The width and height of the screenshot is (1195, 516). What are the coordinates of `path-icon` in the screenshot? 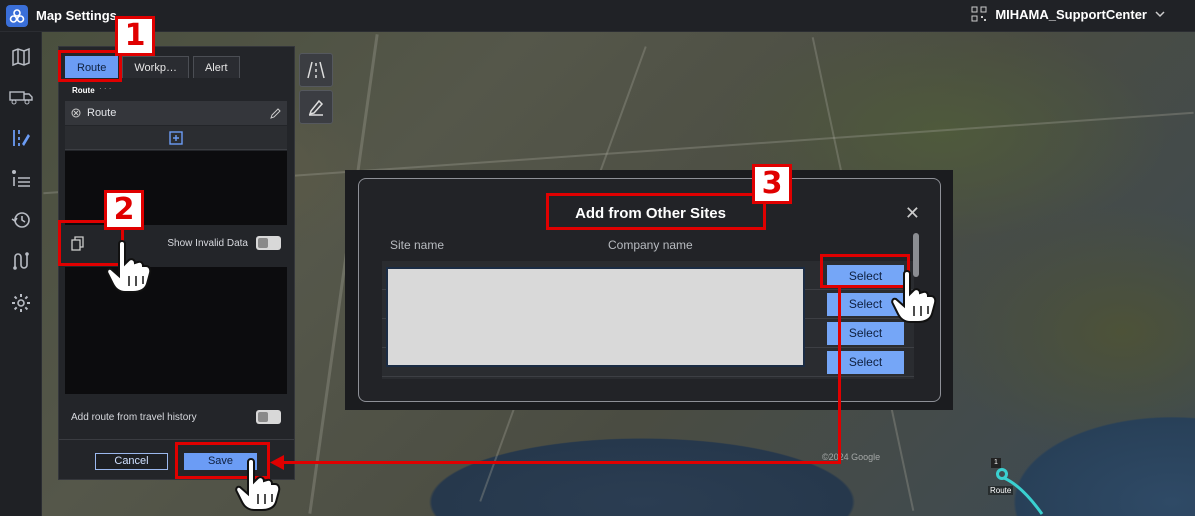 It's located at (21, 261).